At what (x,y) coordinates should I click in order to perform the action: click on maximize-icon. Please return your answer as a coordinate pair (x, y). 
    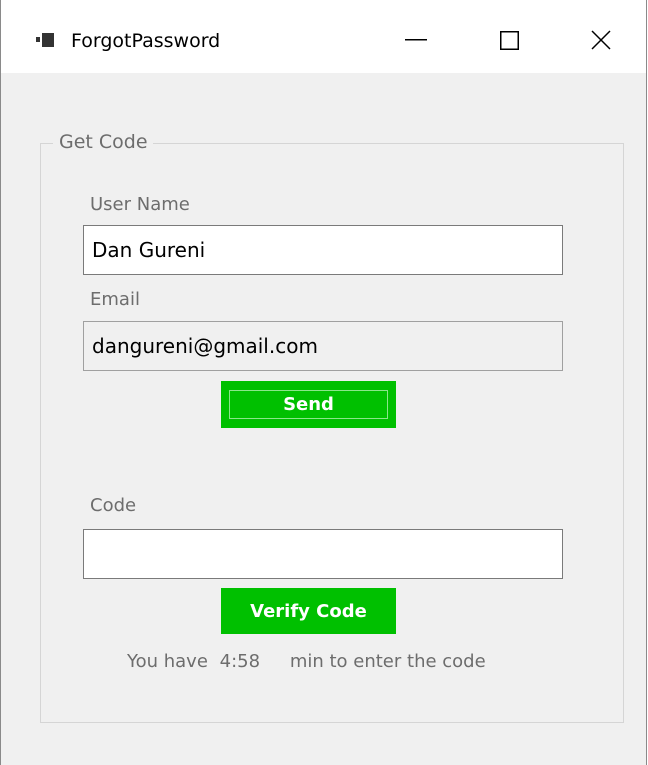
    Looking at the image, I should click on (509, 40).